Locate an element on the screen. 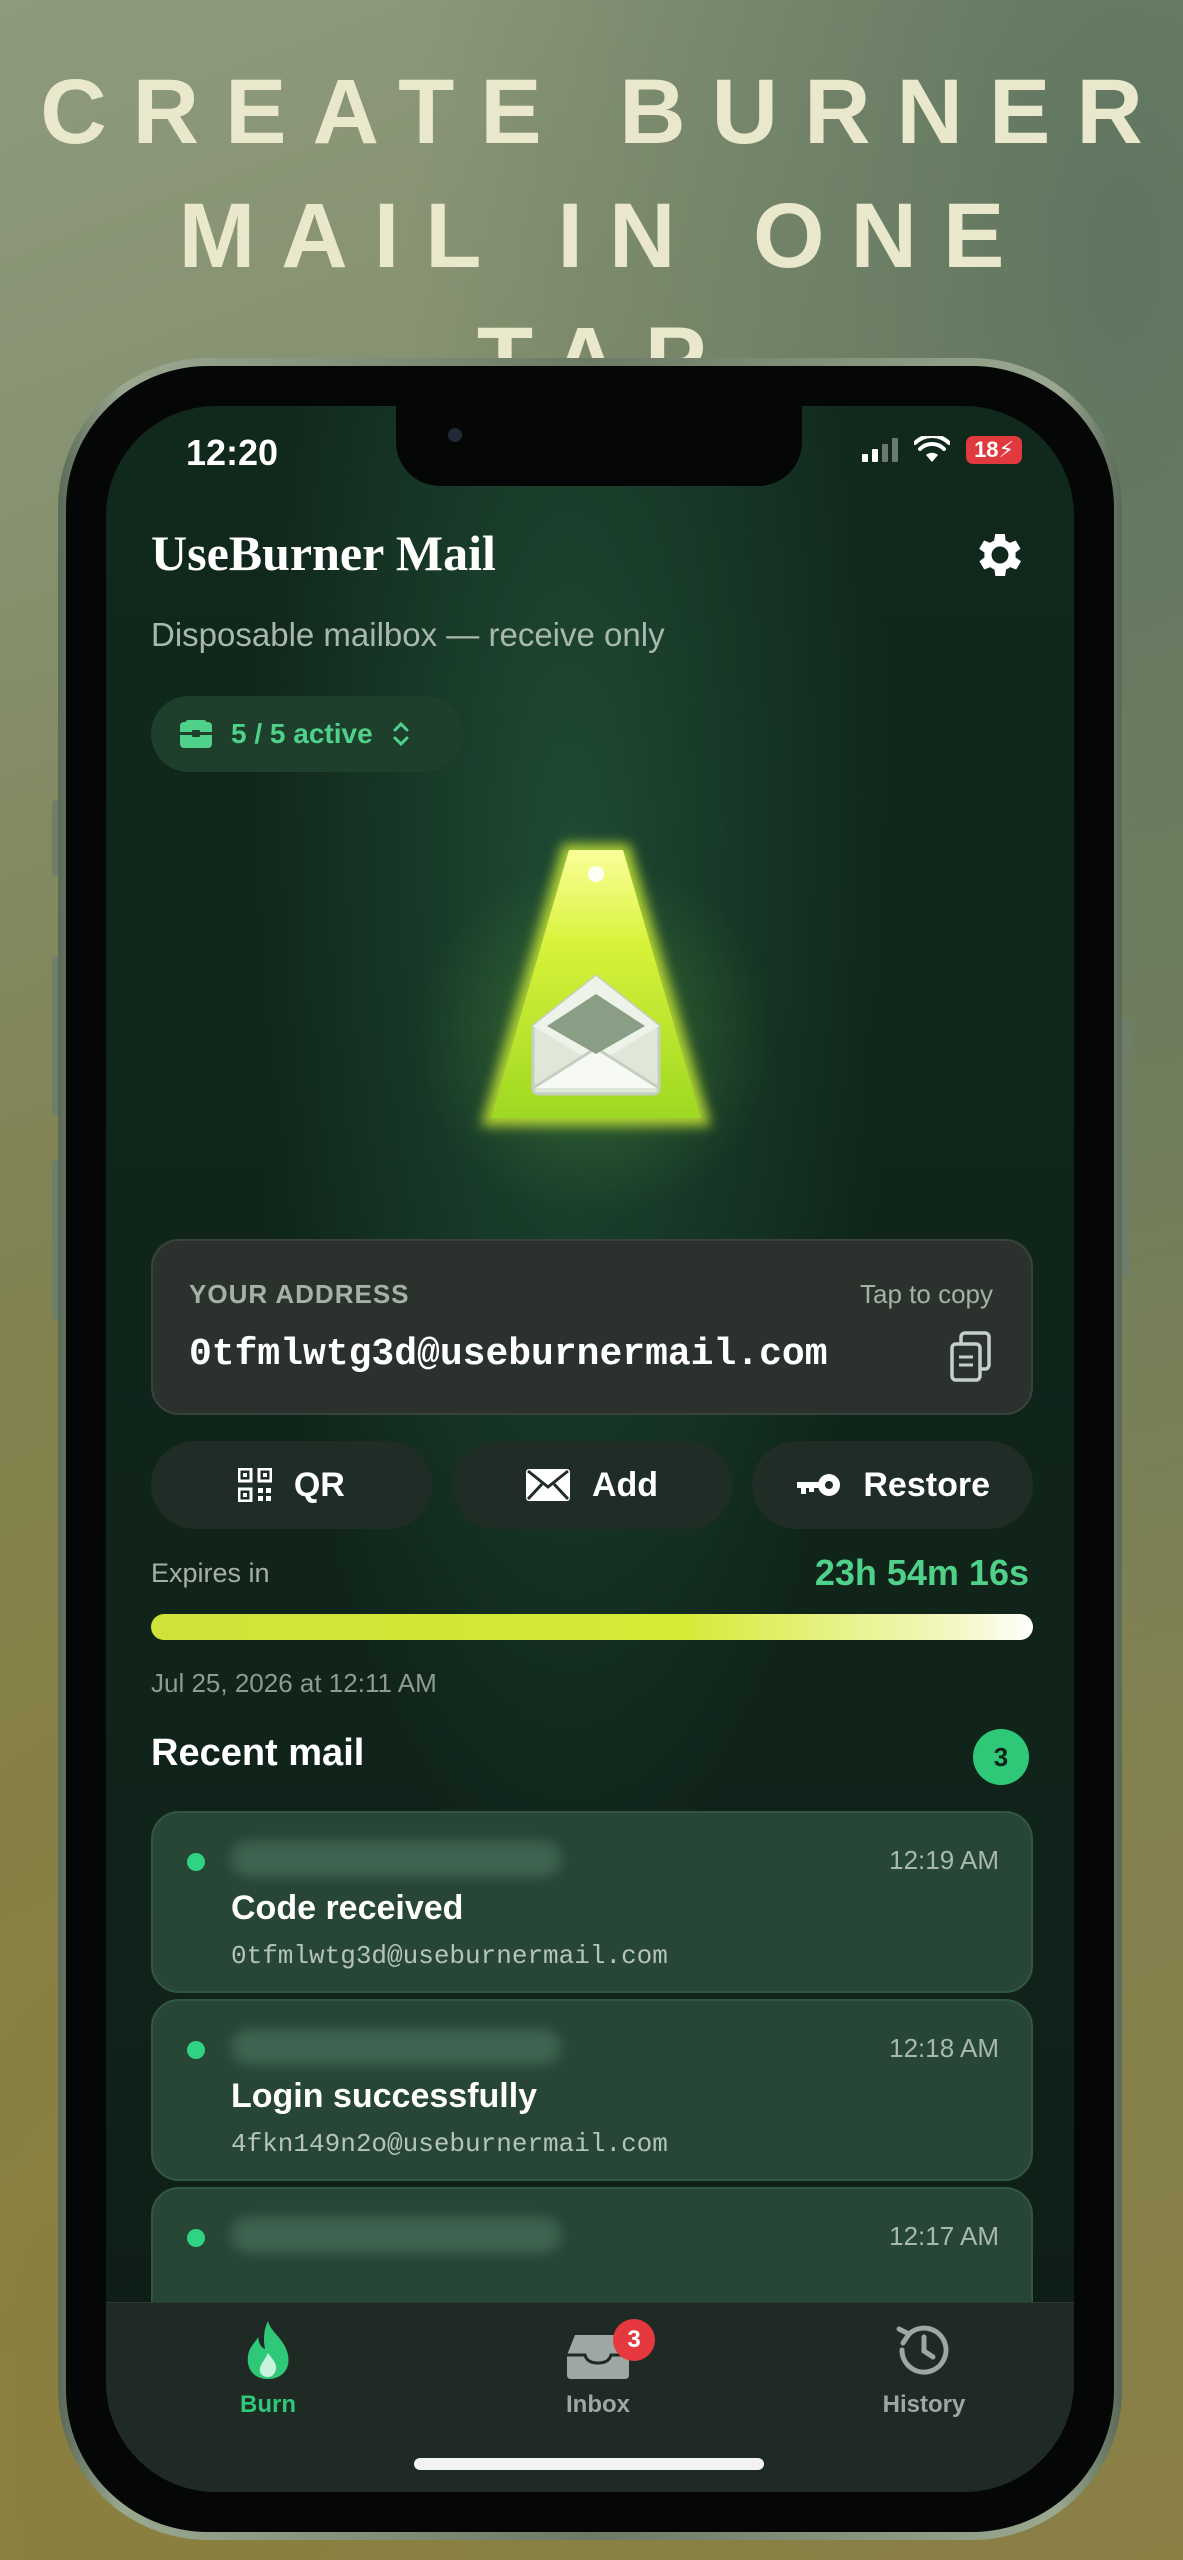 Image resolution: width=1183 pixels, height=2560 pixels. history-clock-icon is located at coordinates (922, 2350).